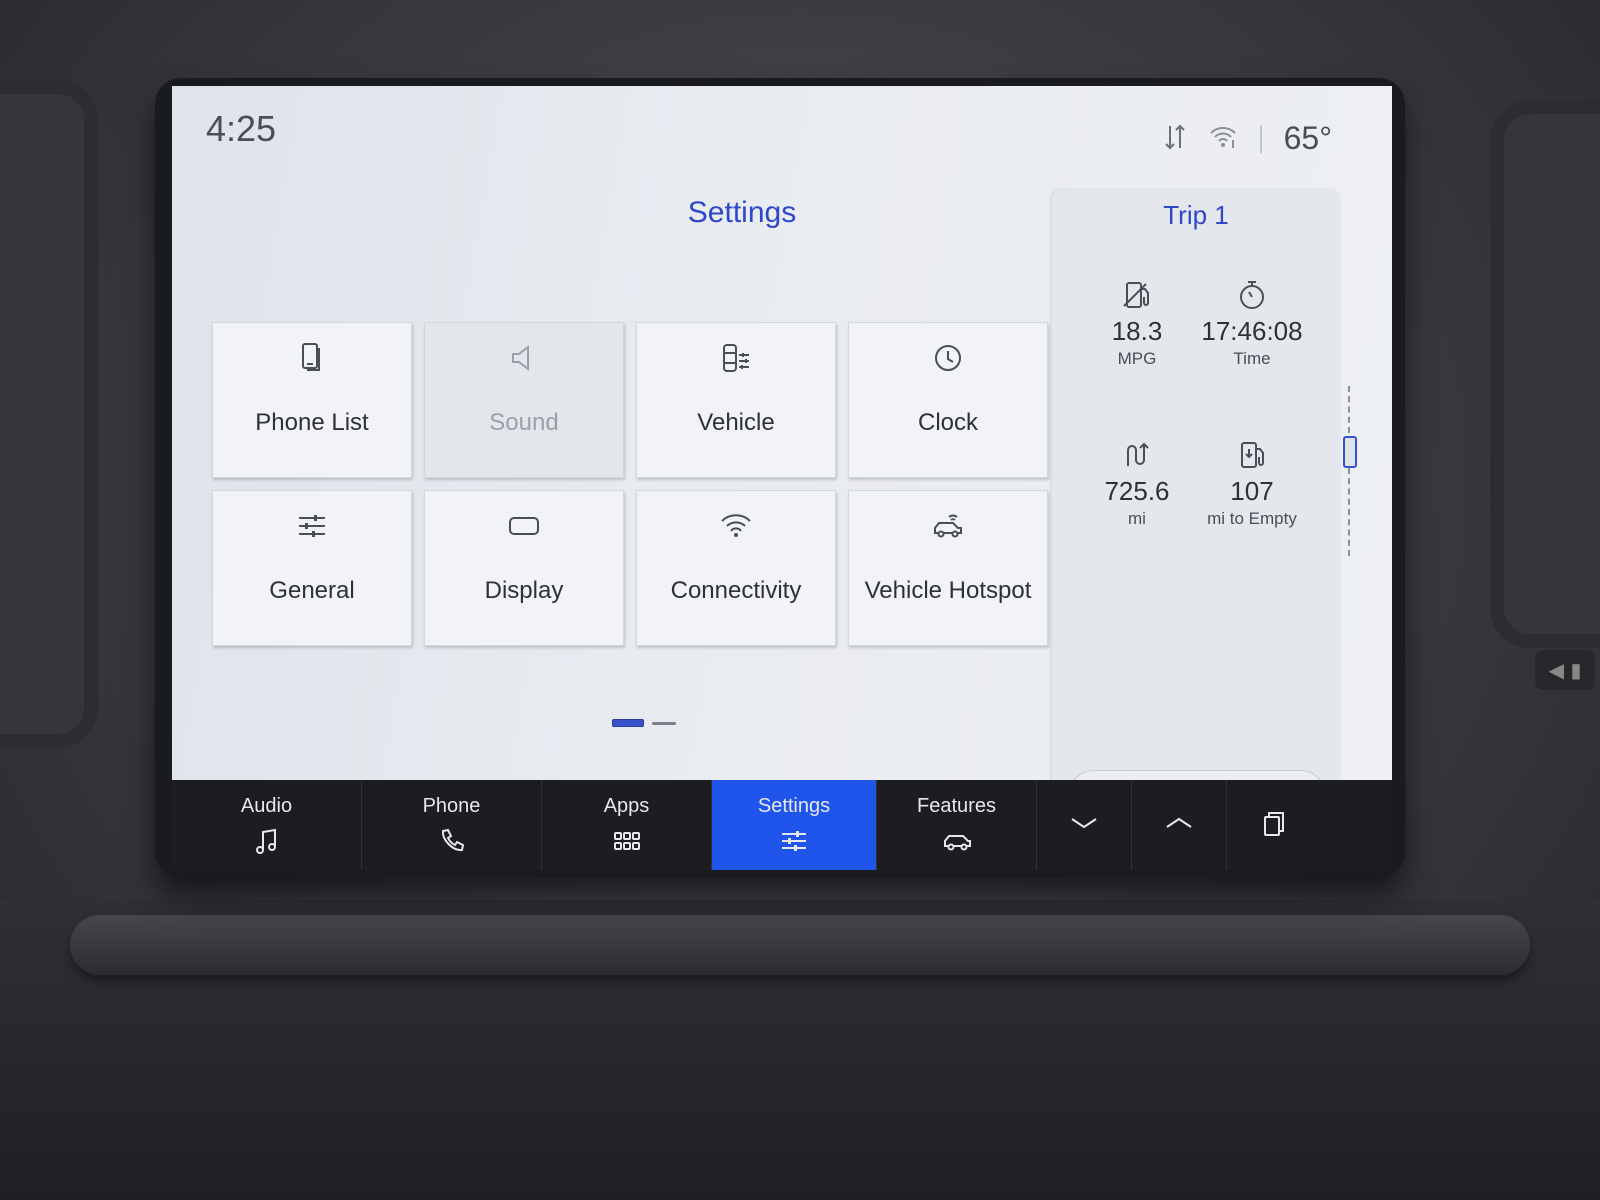 Image resolution: width=1600 pixels, height=1200 pixels. I want to click on vehicle-hotspot-icon, so click(948, 526).